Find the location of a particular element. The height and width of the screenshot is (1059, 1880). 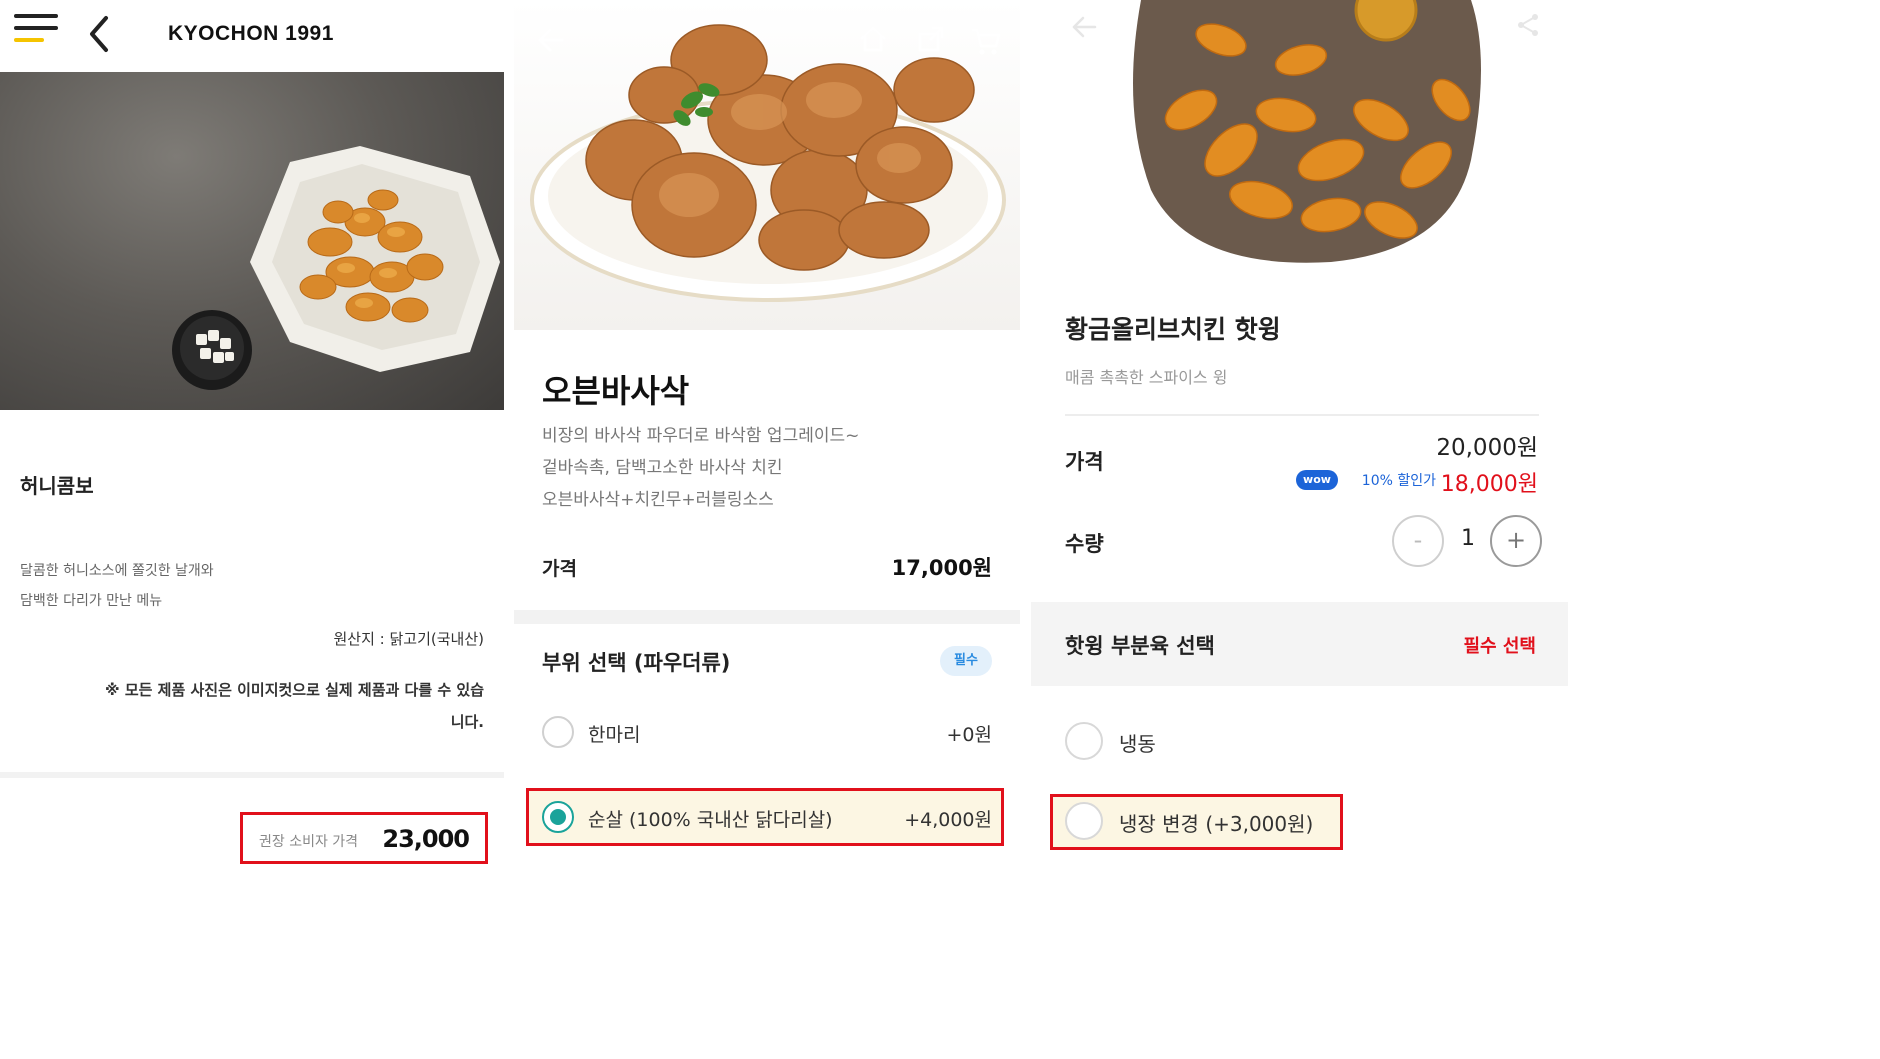

description-line: 담백한 다리가 만난 메뉴 is located at coordinates (91, 601).